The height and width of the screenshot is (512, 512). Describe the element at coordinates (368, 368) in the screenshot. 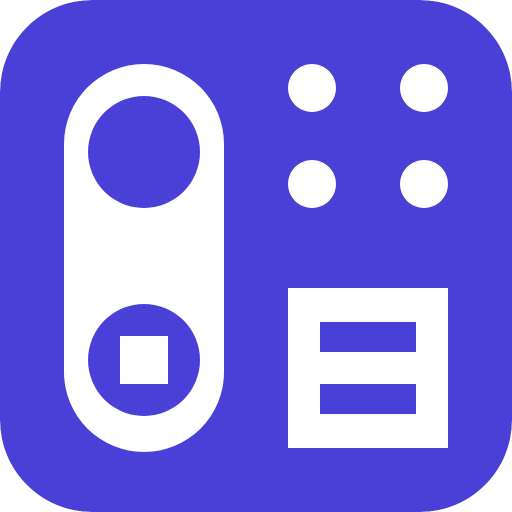

I see `intercom-panel-icon` at that location.